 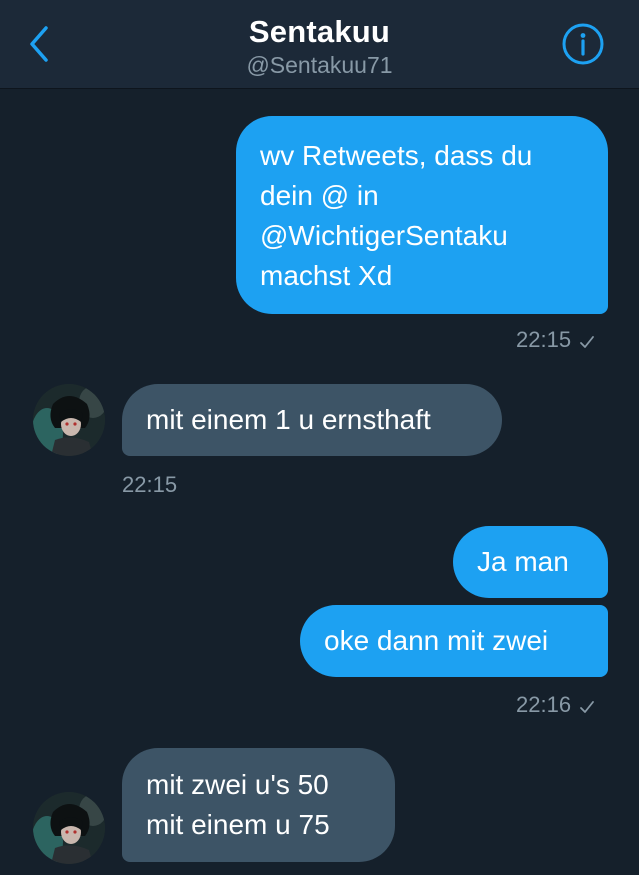 I want to click on message-meta: 22:16, so click(x=555, y=706).